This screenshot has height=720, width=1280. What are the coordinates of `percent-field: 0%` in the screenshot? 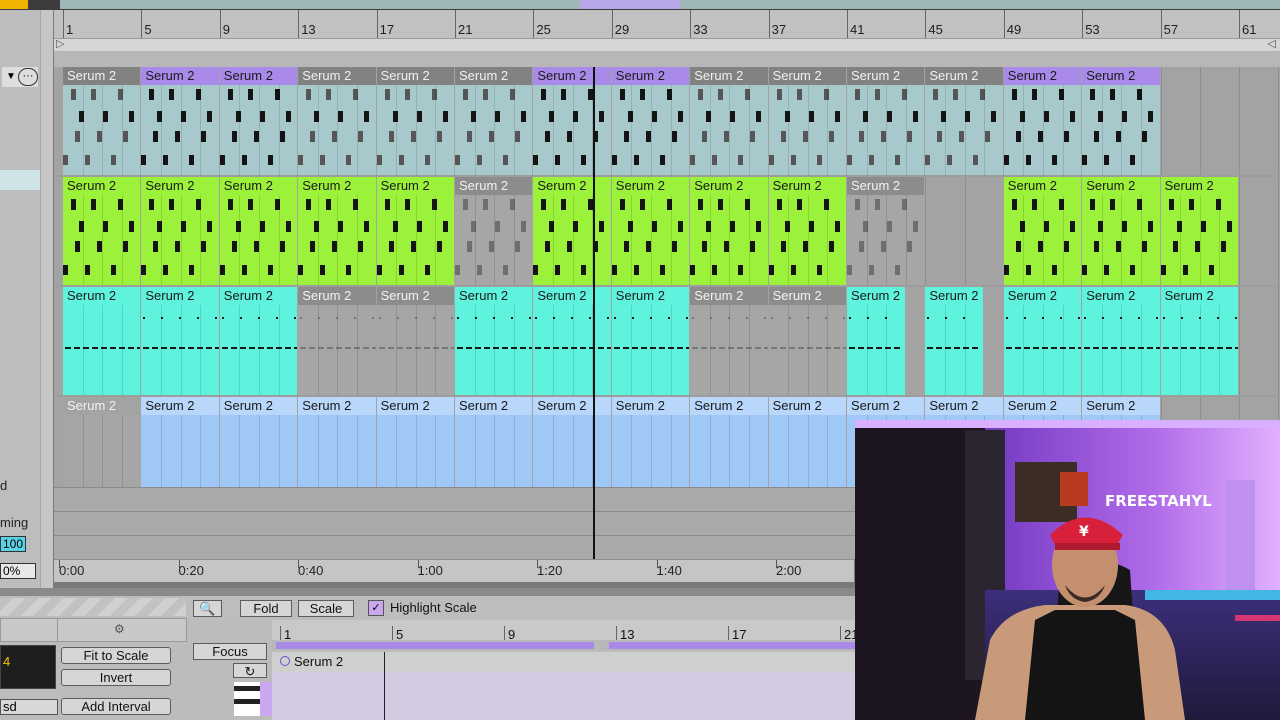 It's located at (18, 571).